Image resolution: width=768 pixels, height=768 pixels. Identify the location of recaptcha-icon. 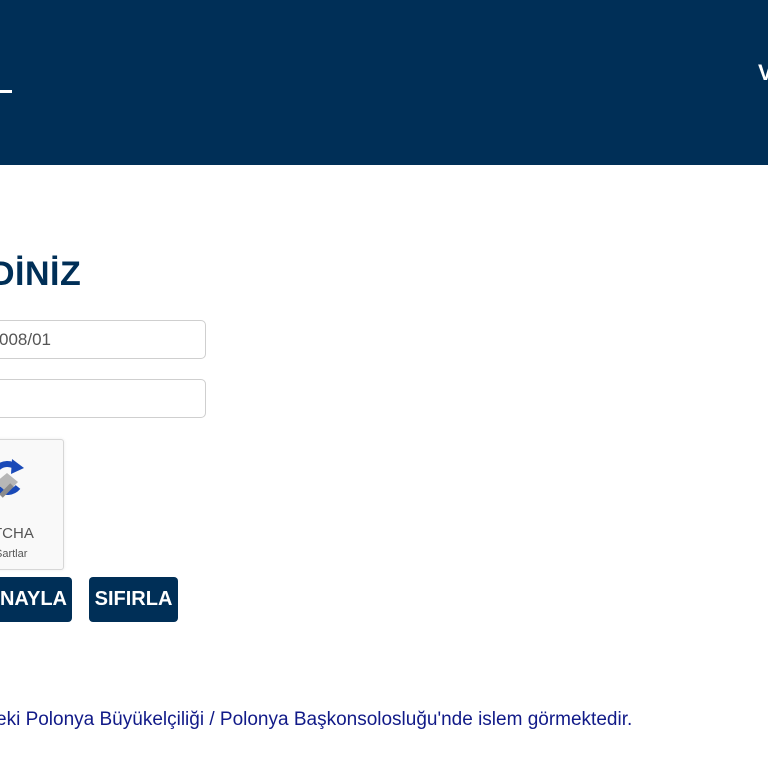
(12, 478).